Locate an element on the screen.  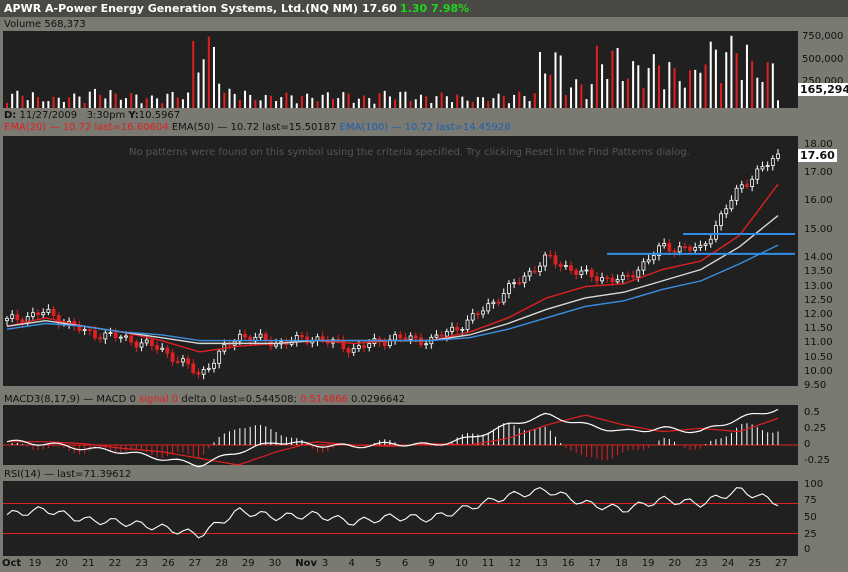
volume-label: Volume 568,373 is located at coordinates (45, 24).